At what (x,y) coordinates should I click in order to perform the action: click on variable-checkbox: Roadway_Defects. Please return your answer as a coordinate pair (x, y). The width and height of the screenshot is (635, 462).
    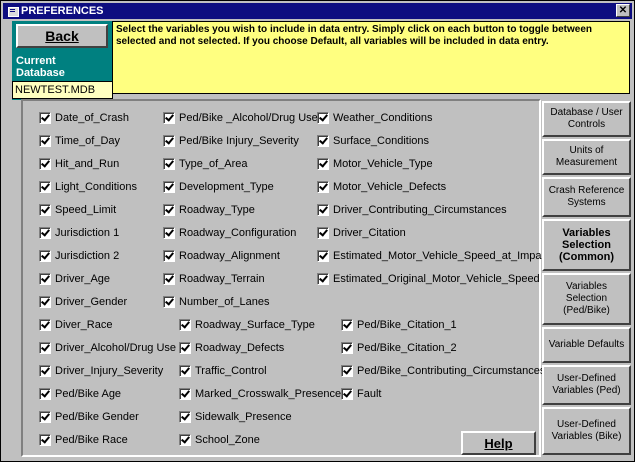
    Looking at the image, I should click on (231, 348).